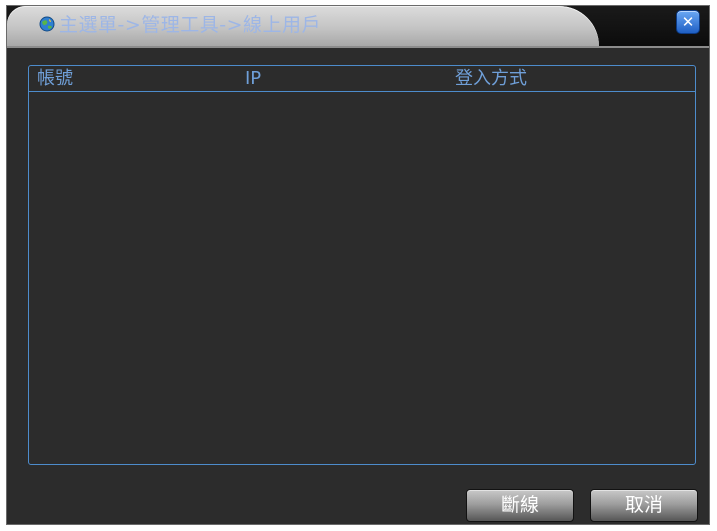 The width and height of the screenshot is (717, 531). Describe the element at coordinates (190, 25) in the screenshot. I see `window-title: 主選單->管理工具->線上用戶` at that location.